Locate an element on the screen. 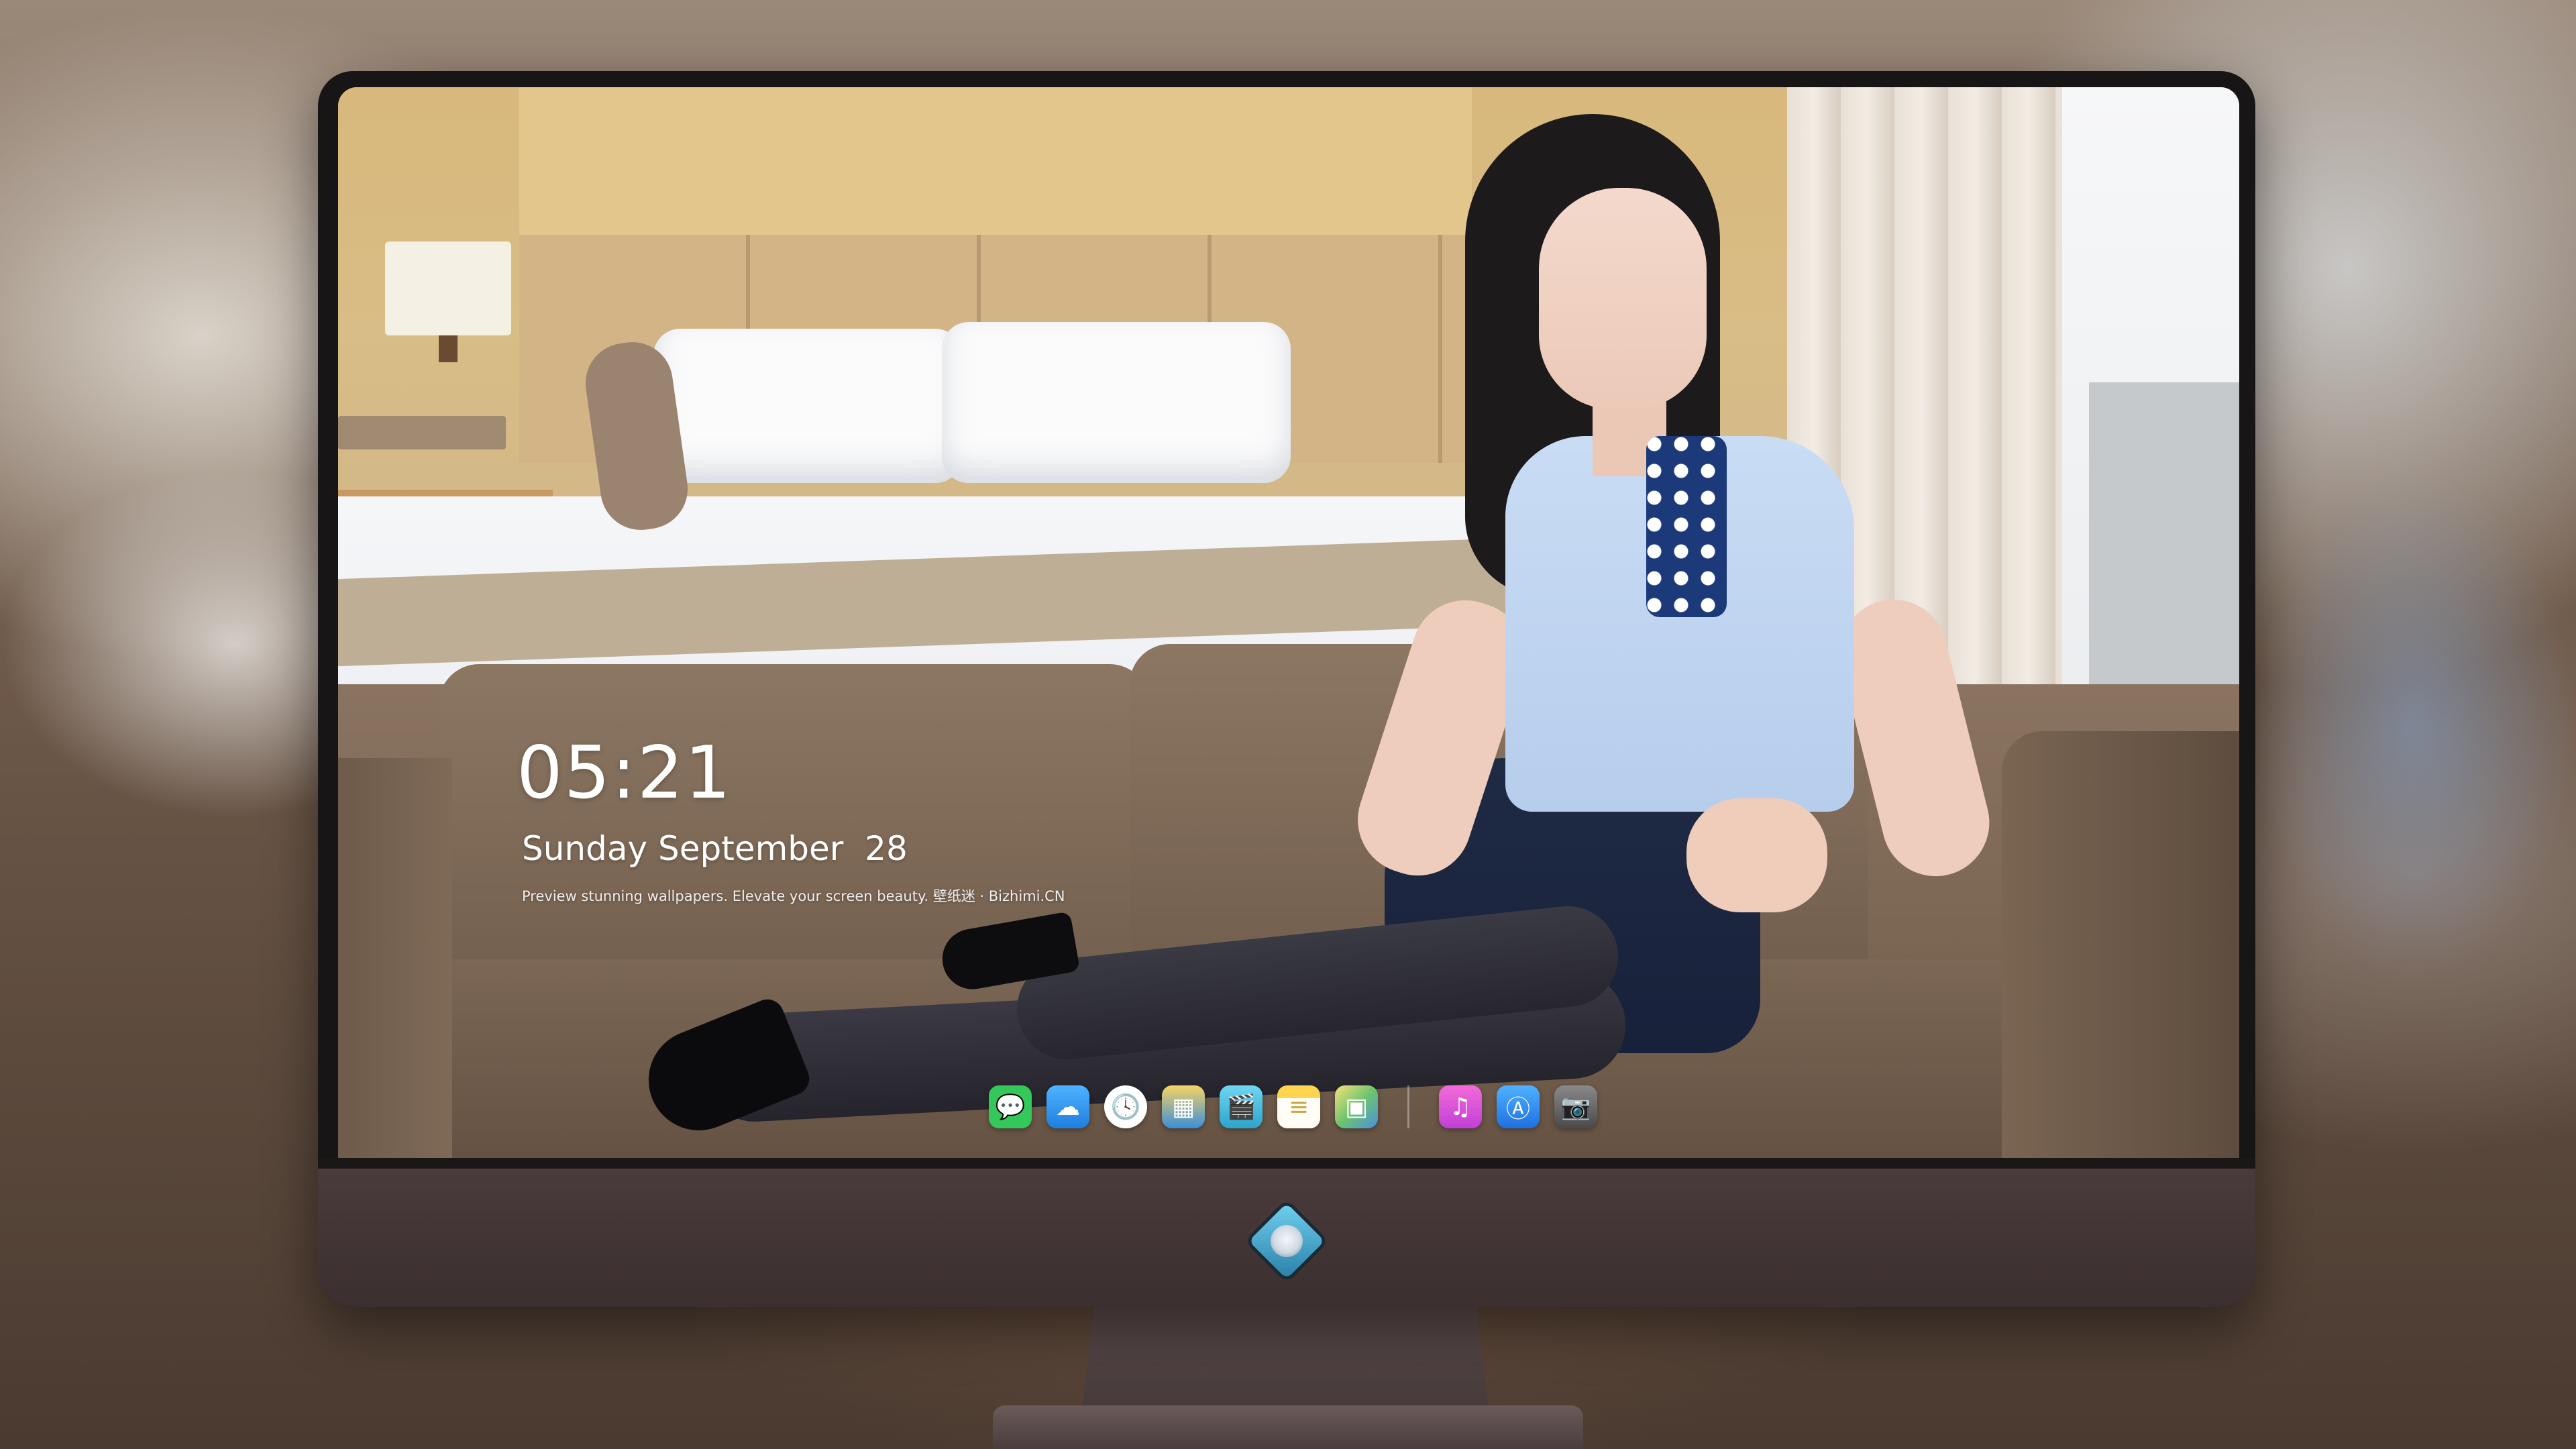  clips-icon: 🎬 is located at coordinates (1241, 1106).